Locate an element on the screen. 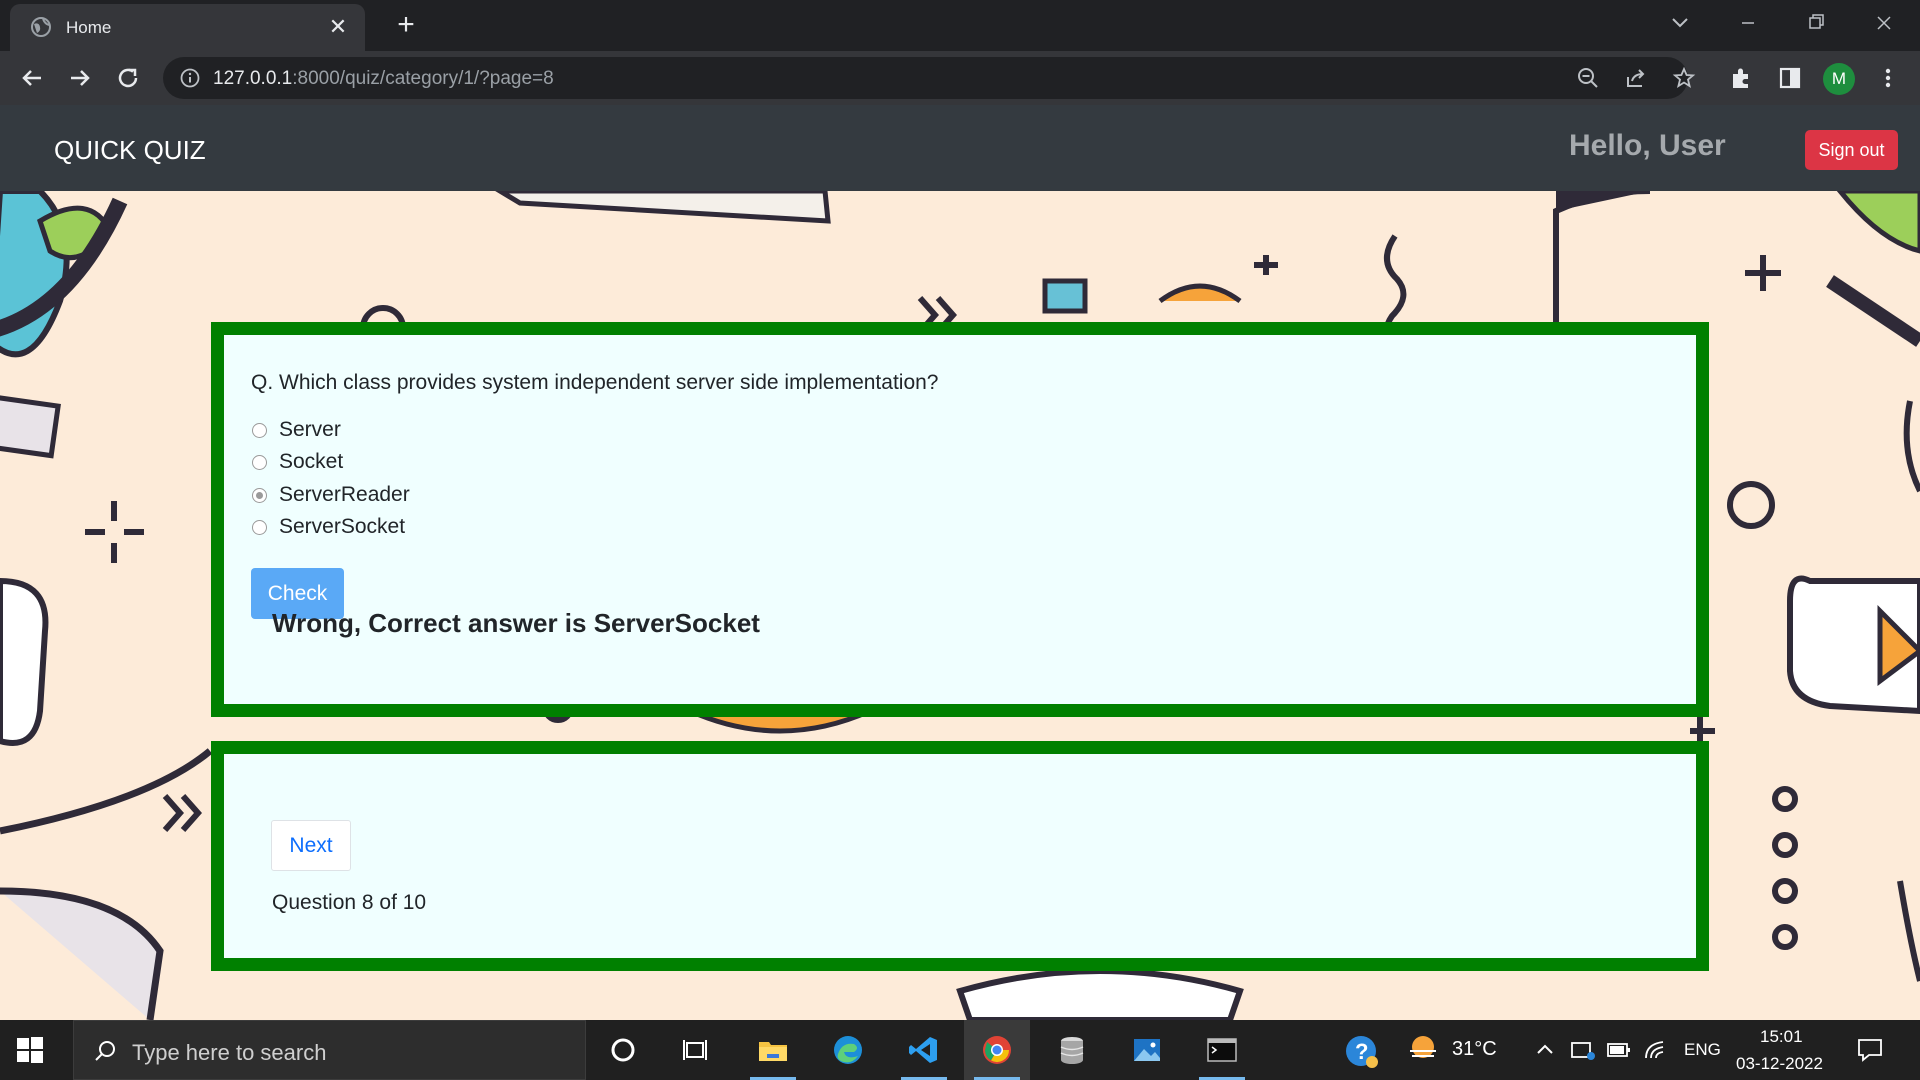 The width and height of the screenshot is (1920, 1080). task-view-icon is located at coordinates (695, 1050).